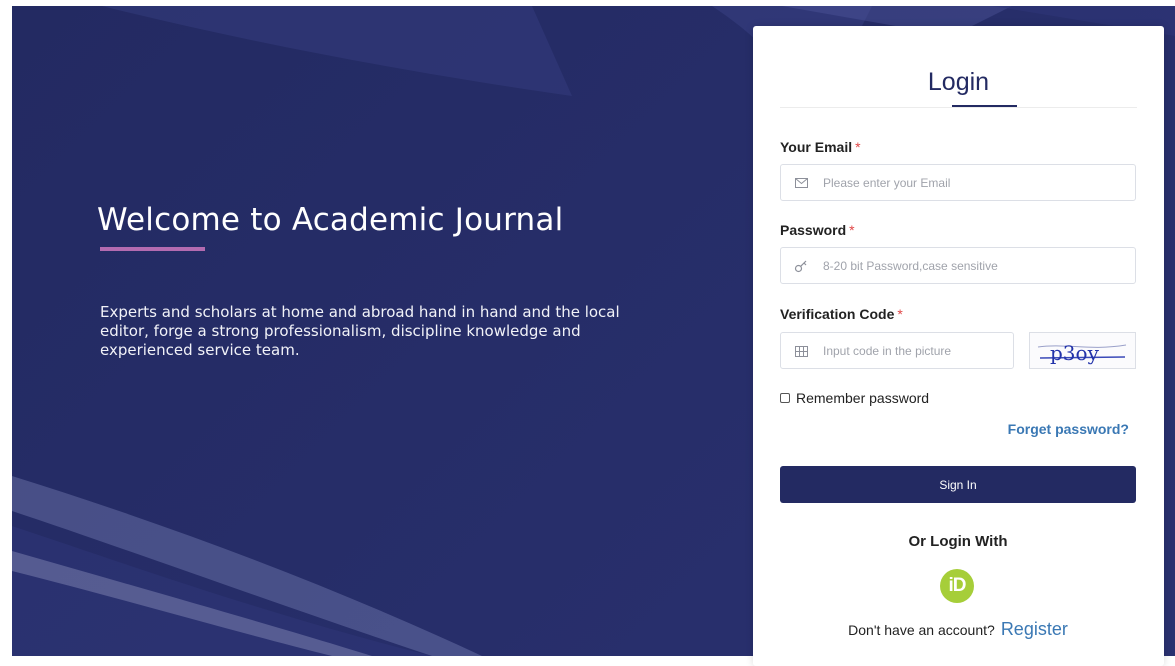 The height and width of the screenshot is (666, 1175). I want to click on remember-checkbox, so click(785, 398).